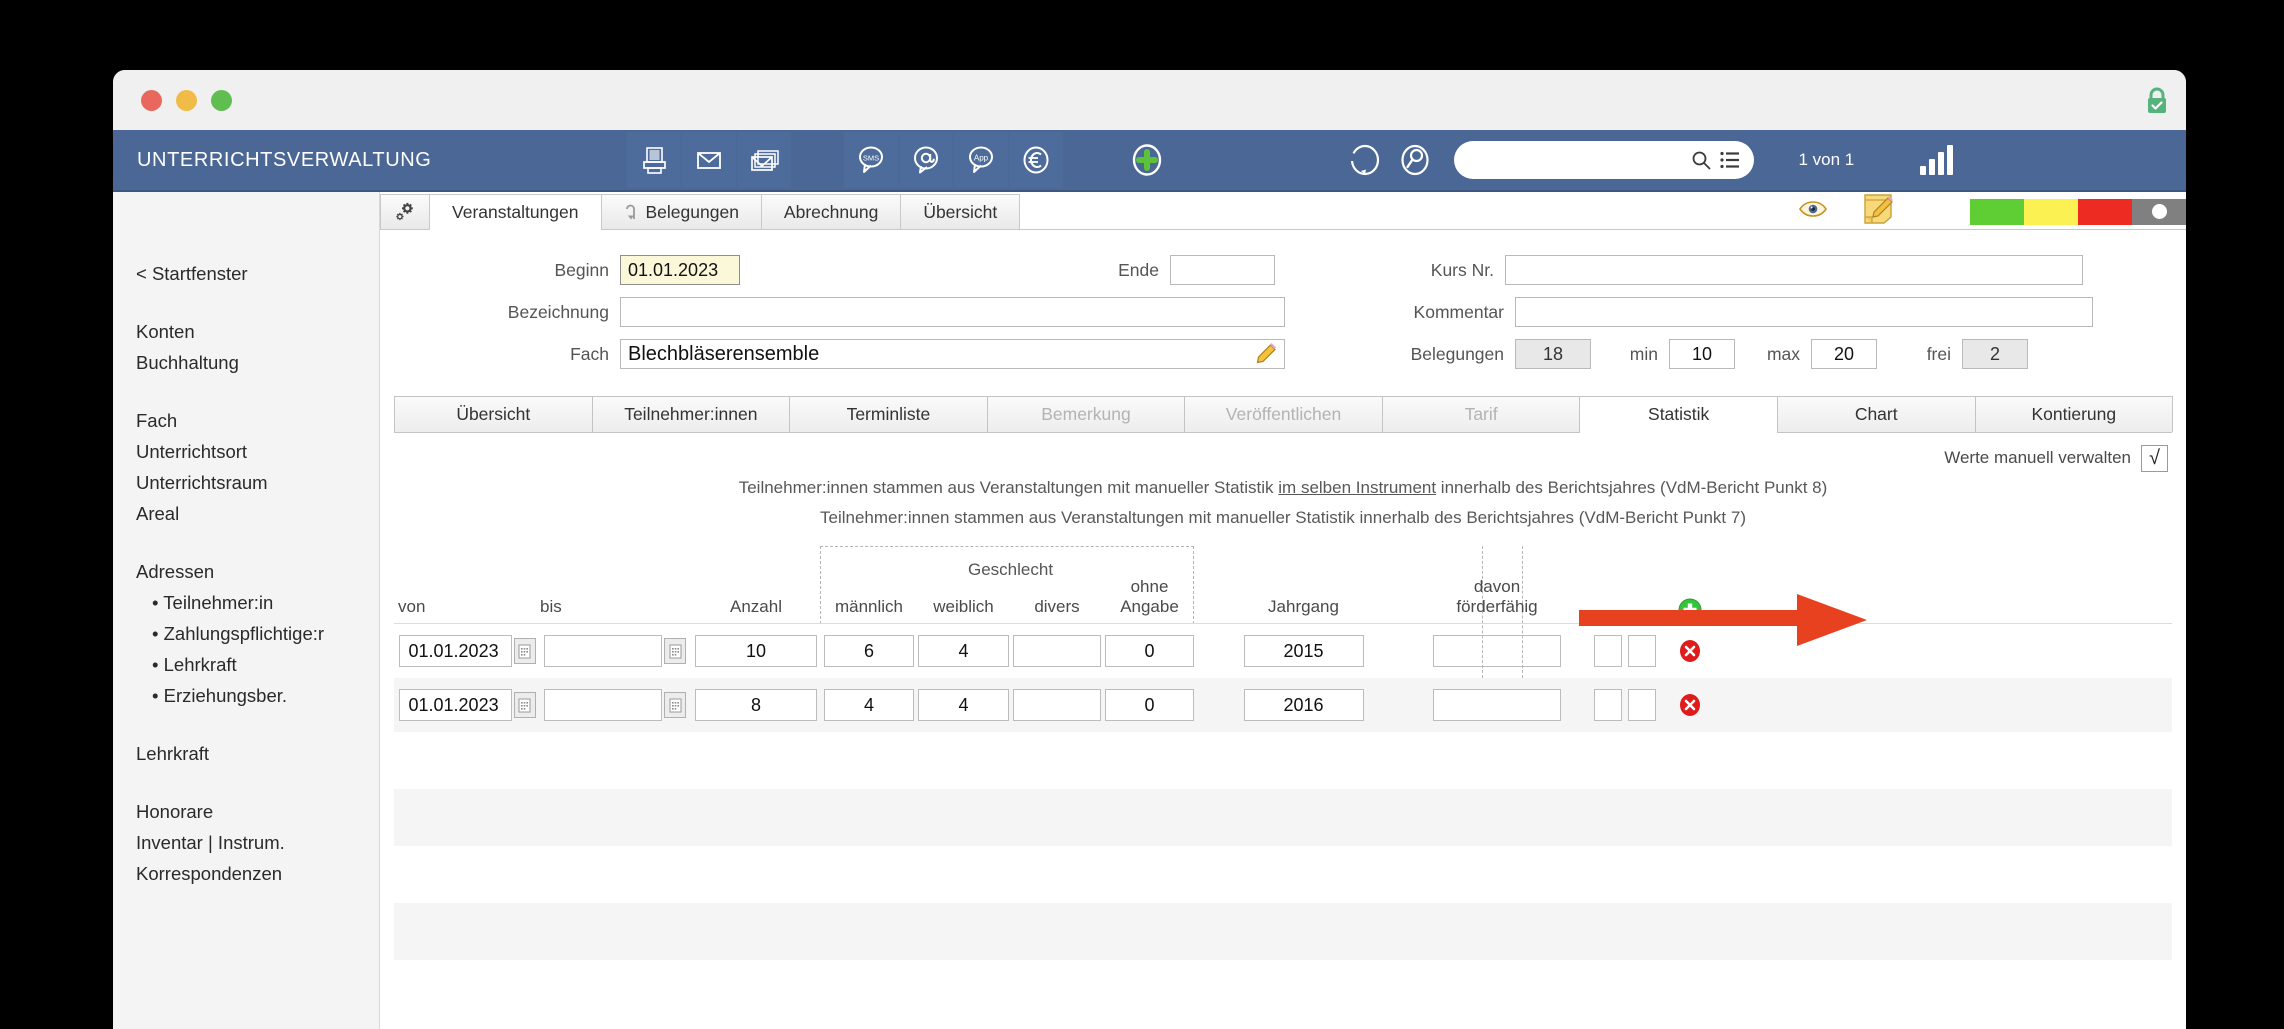  Describe the element at coordinates (1876, 414) in the screenshot. I see `tab-chart: Chart` at that location.